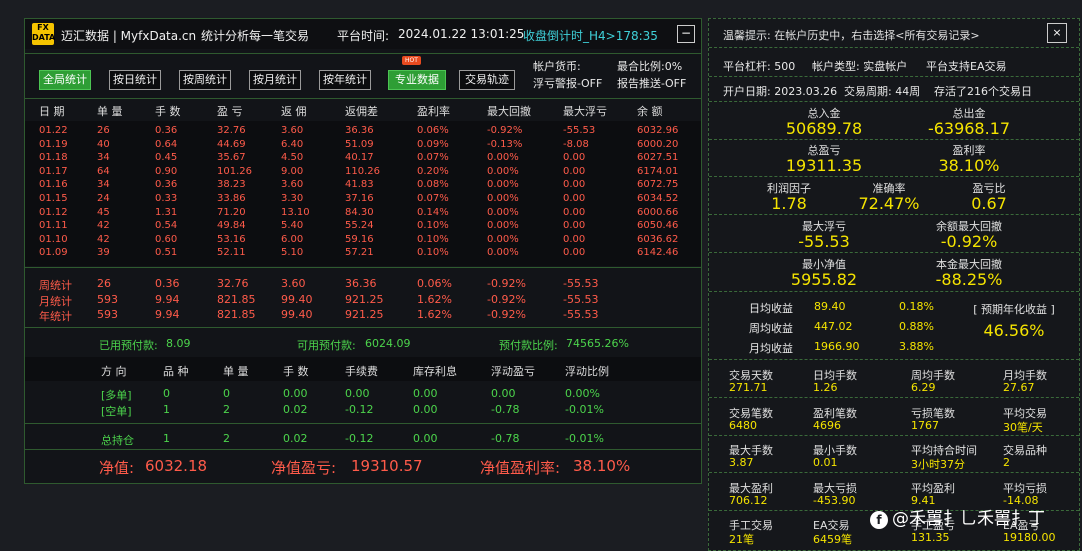  Describe the element at coordinates (166, 226) in the screenshot. I see `table-cell: 0.54` at that location.